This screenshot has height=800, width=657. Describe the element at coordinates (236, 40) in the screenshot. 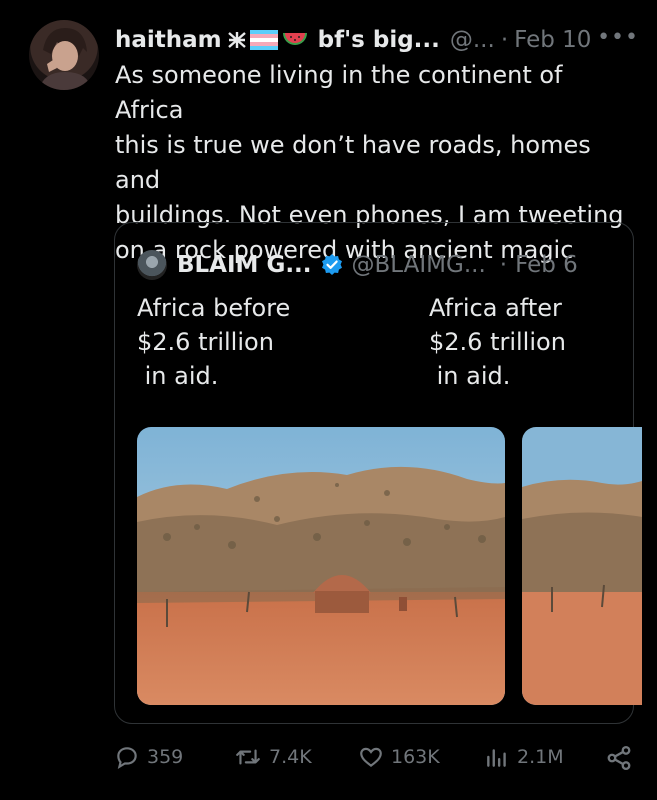

I see `symbol-icon` at that location.